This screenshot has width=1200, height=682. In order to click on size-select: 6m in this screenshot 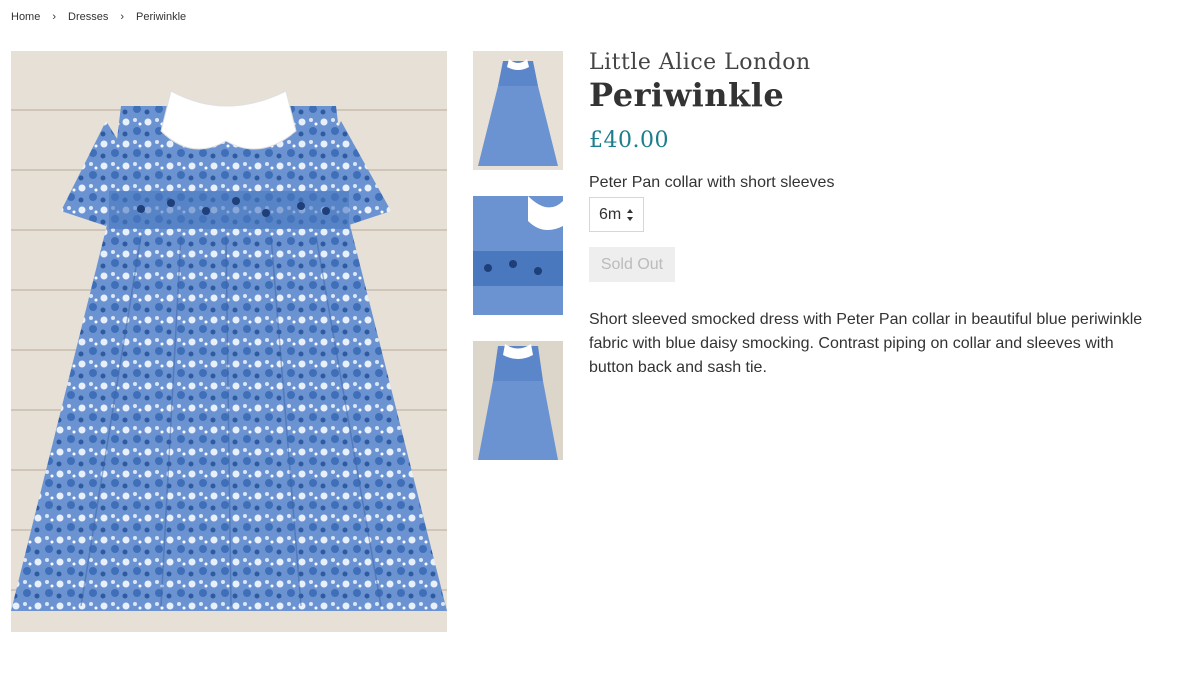, I will do `click(616, 214)`.